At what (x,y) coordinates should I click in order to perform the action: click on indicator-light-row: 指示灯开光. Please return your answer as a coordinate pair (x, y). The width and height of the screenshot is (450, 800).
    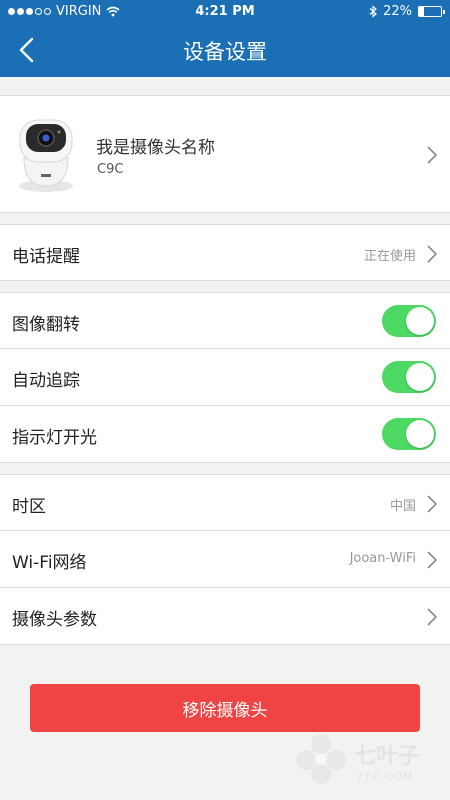
    Looking at the image, I should click on (225, 434).